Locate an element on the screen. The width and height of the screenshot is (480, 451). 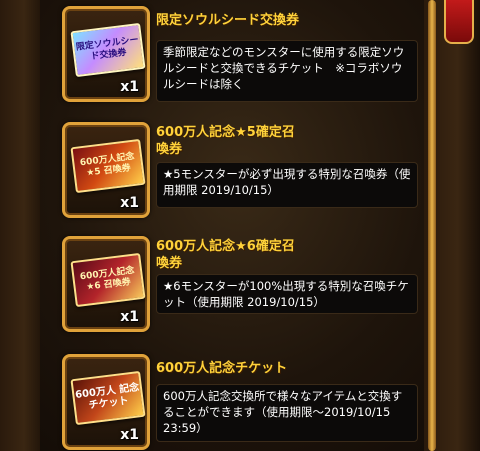
item-title: 600万人記念★6確定召喚券 is located at coordinates (225, 255).